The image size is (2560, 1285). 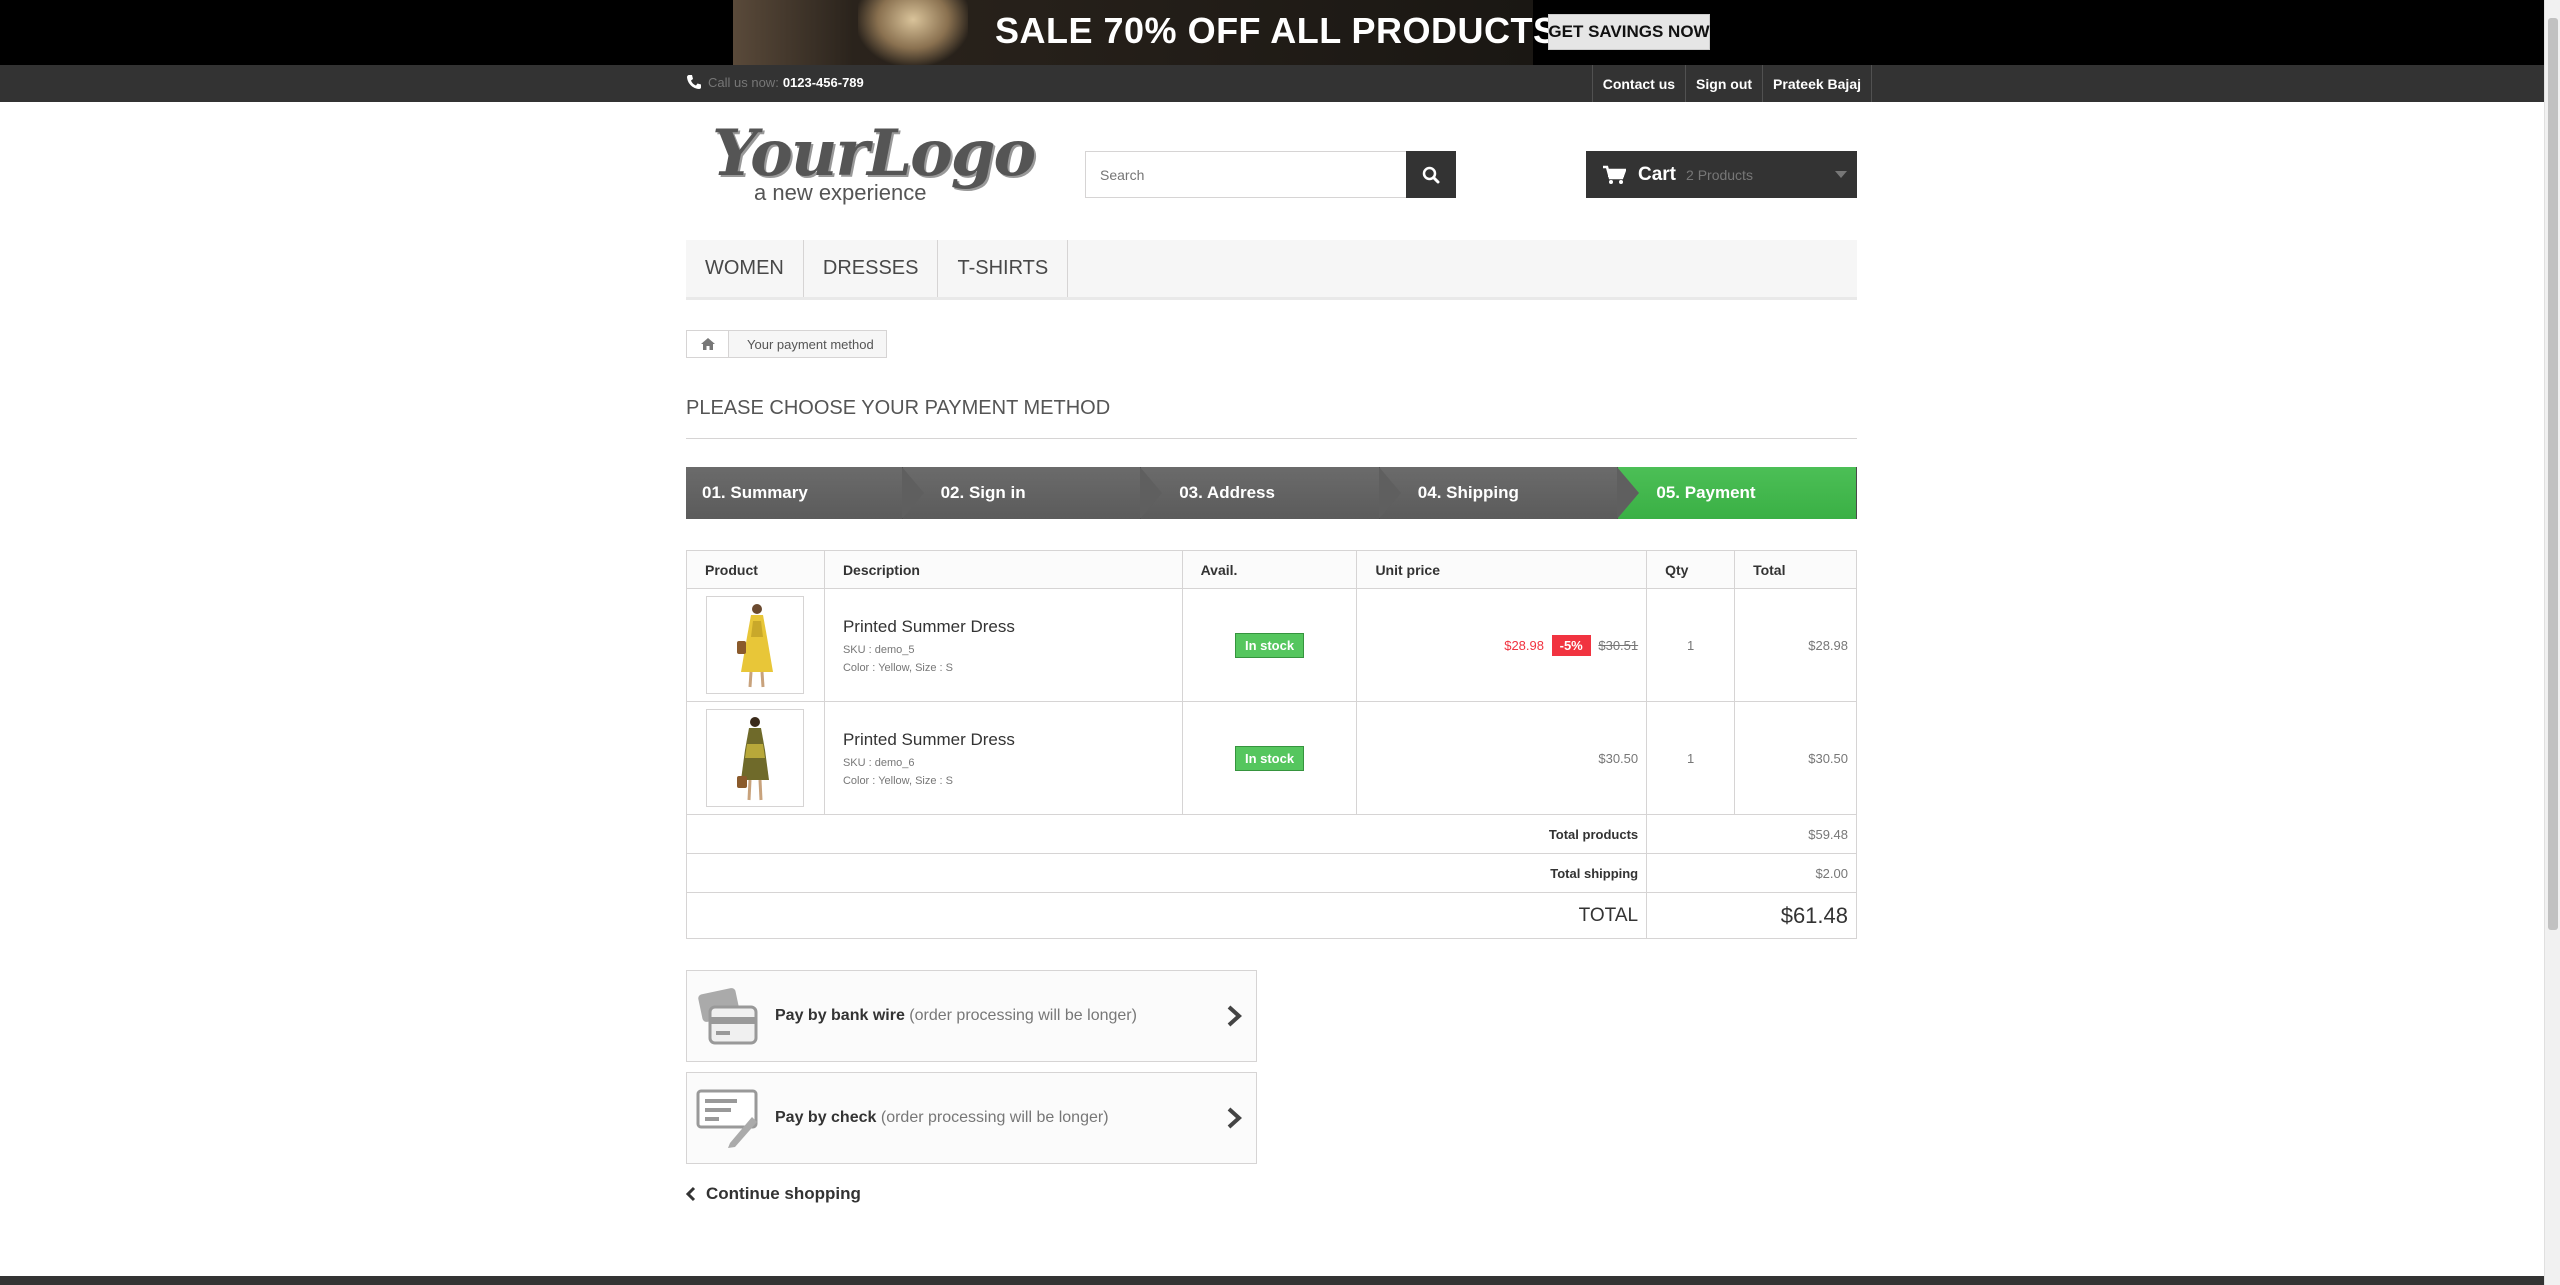 I want to click on account-name-link: Prateek Bajaj, so click(x=1817, y=83).